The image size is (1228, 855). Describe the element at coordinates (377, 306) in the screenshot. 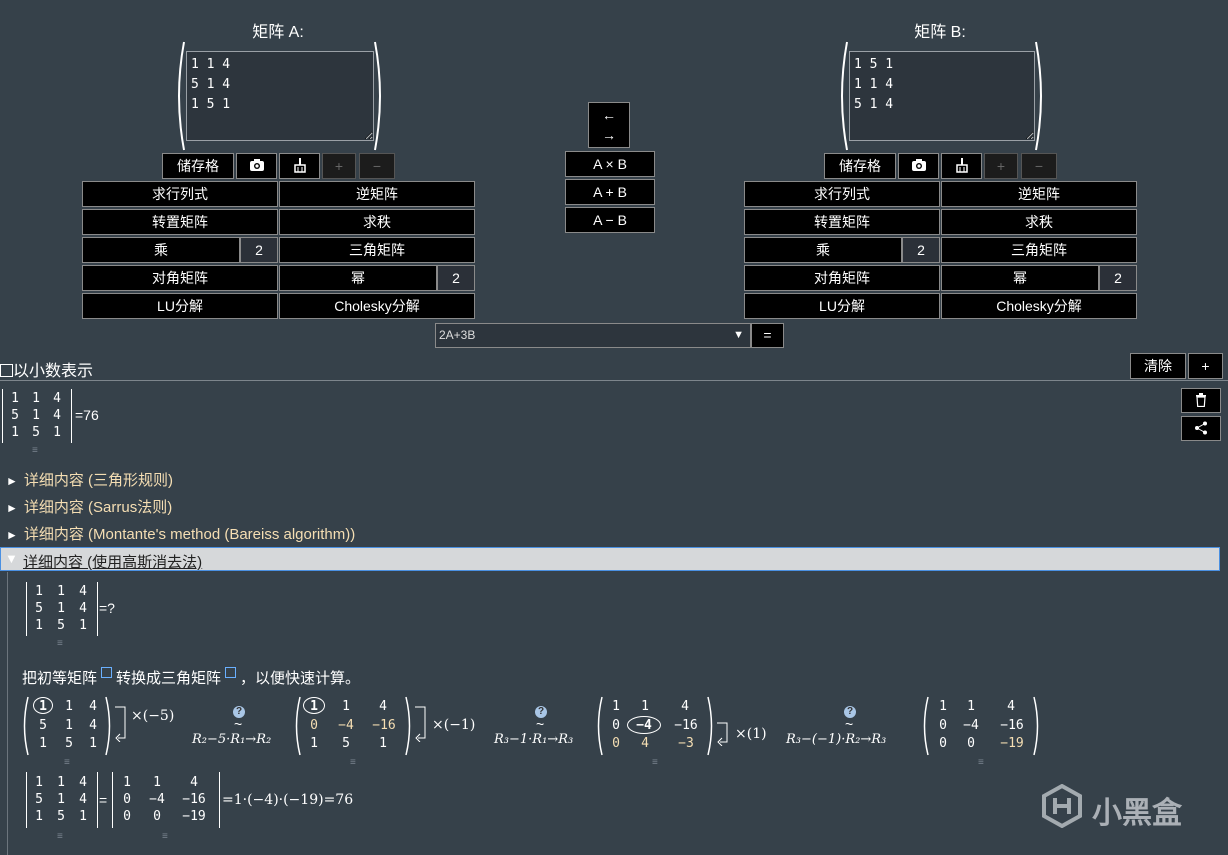

I see `matrix-a-cholesky-button: Cholesky分解` at that location.